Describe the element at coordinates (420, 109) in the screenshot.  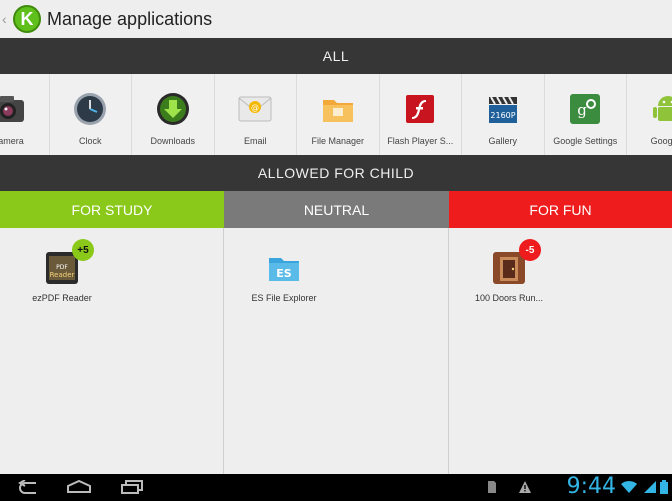
I see `flash-icon` at that location.